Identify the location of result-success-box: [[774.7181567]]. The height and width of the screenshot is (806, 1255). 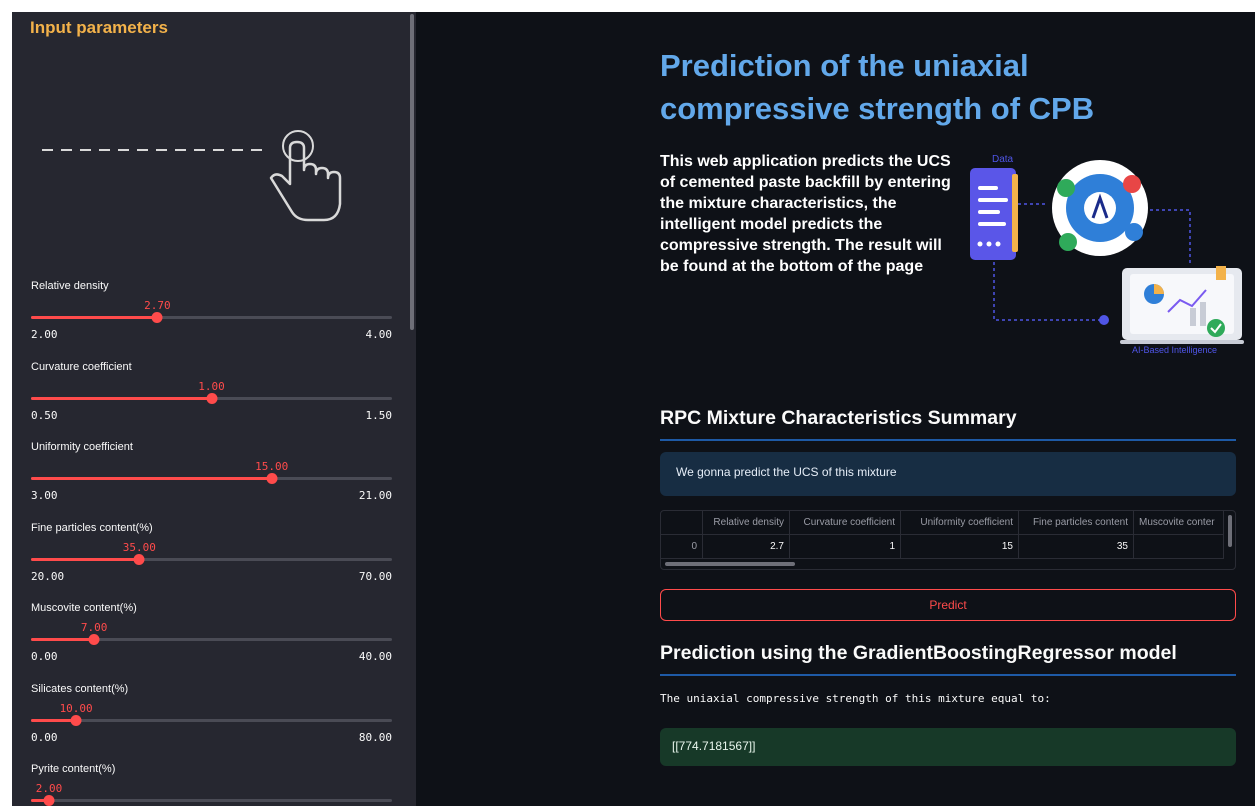
(948, 747).